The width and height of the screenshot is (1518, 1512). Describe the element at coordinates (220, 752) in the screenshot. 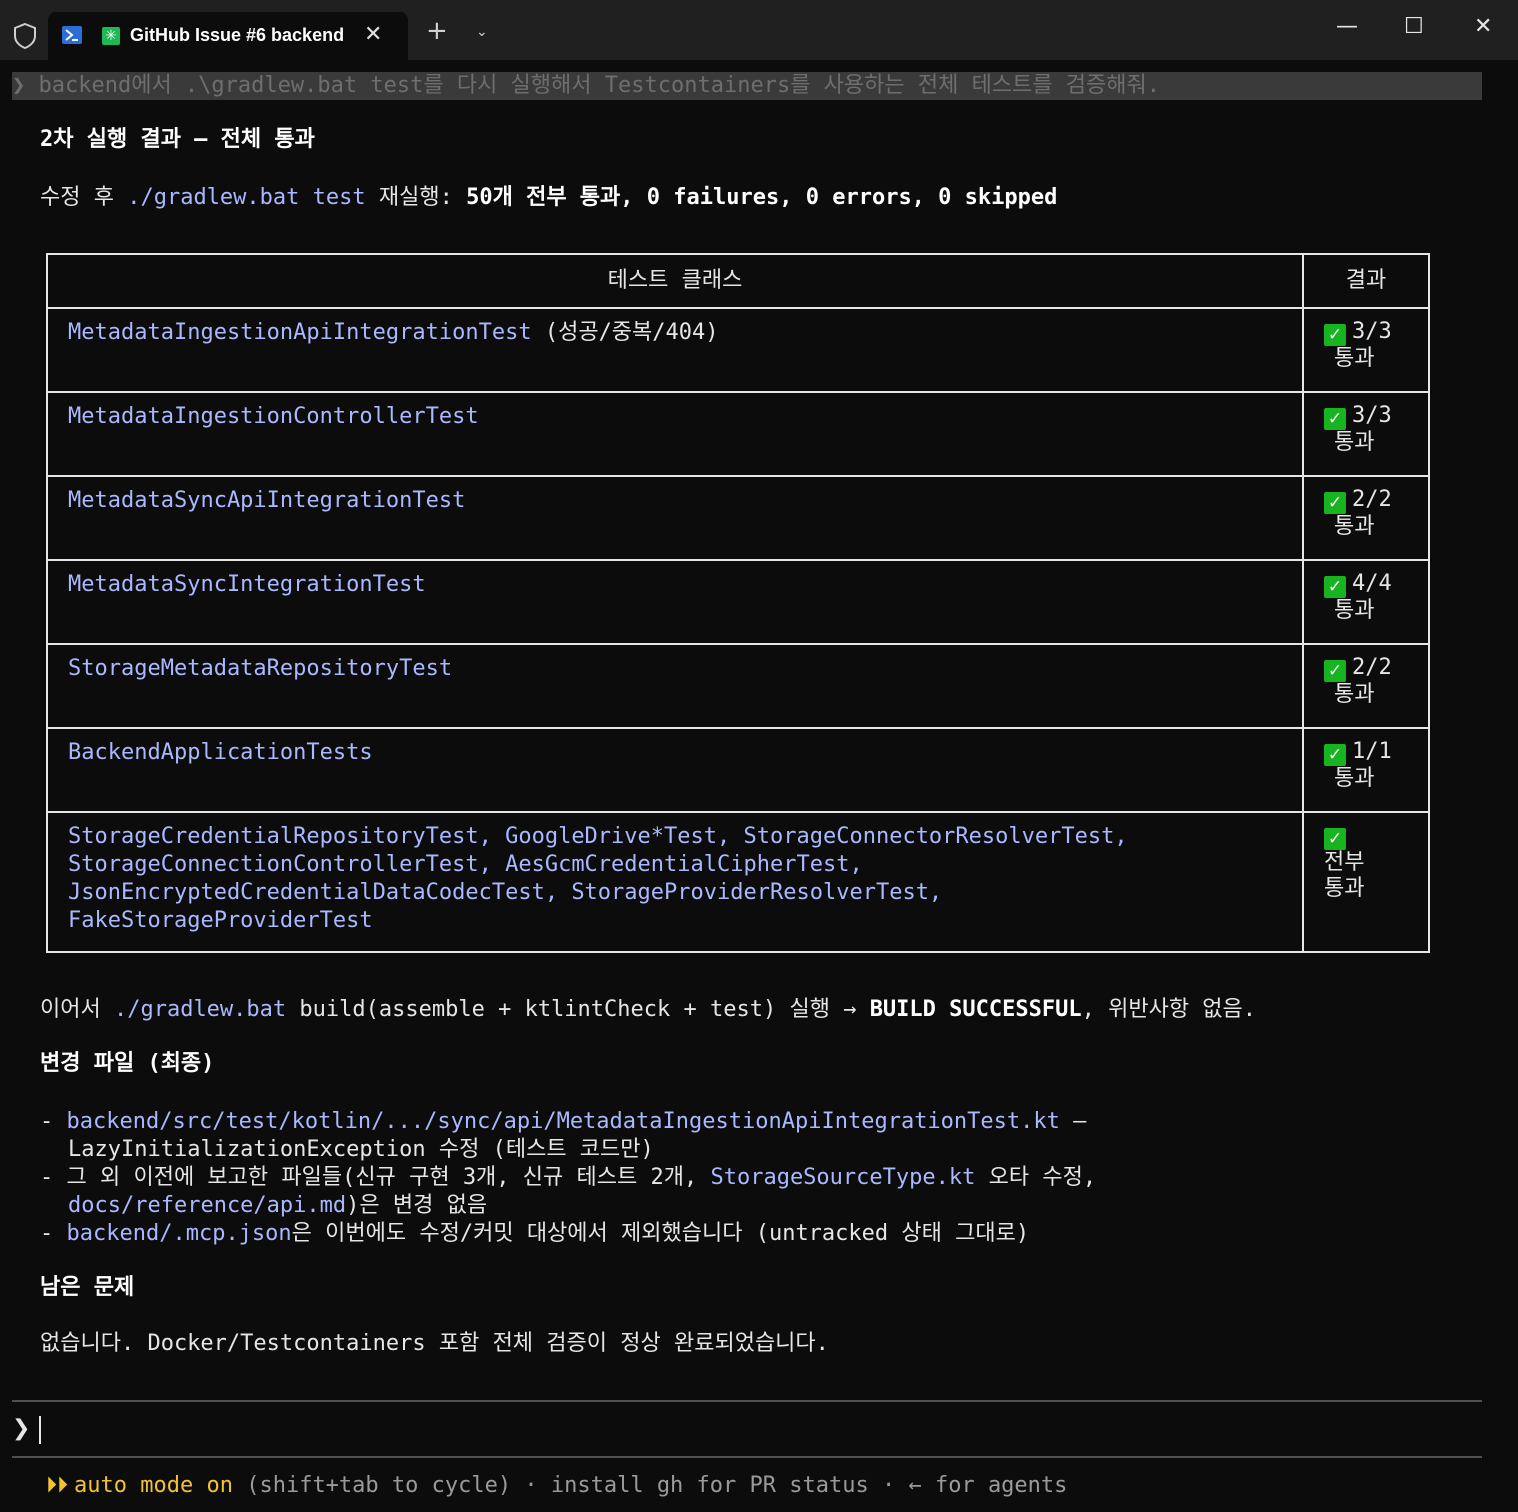

I see `test-class-name: BackendApplicationTests` at that location.